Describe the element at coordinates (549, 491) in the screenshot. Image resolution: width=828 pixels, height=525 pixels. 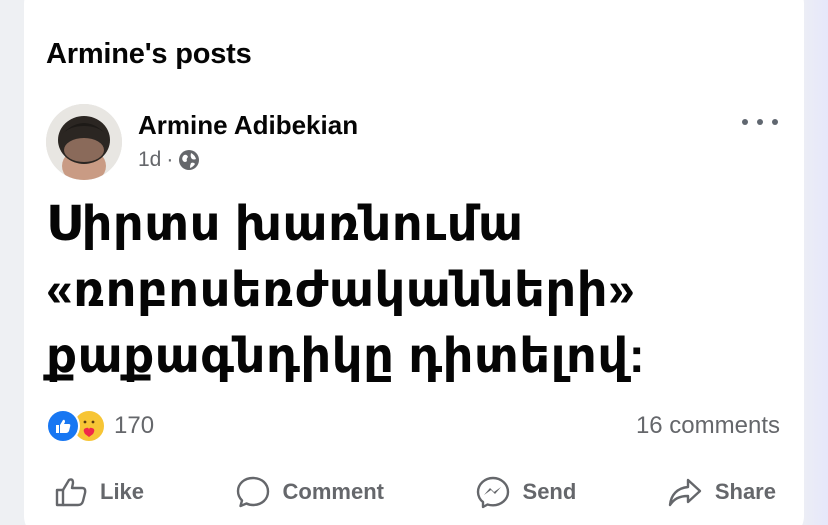
I see `send-label: Send` at that location.